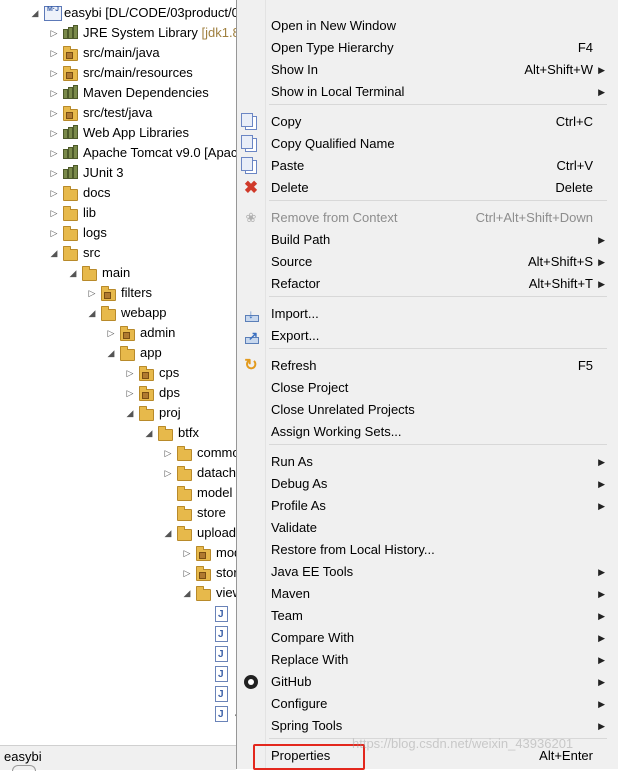 The height and width of the screenshot is (771, 618). What do you see at coordinates (118, 213) in the screenshot?
I see `tree-node: ▷ lib` at bounding box center [118, 213].